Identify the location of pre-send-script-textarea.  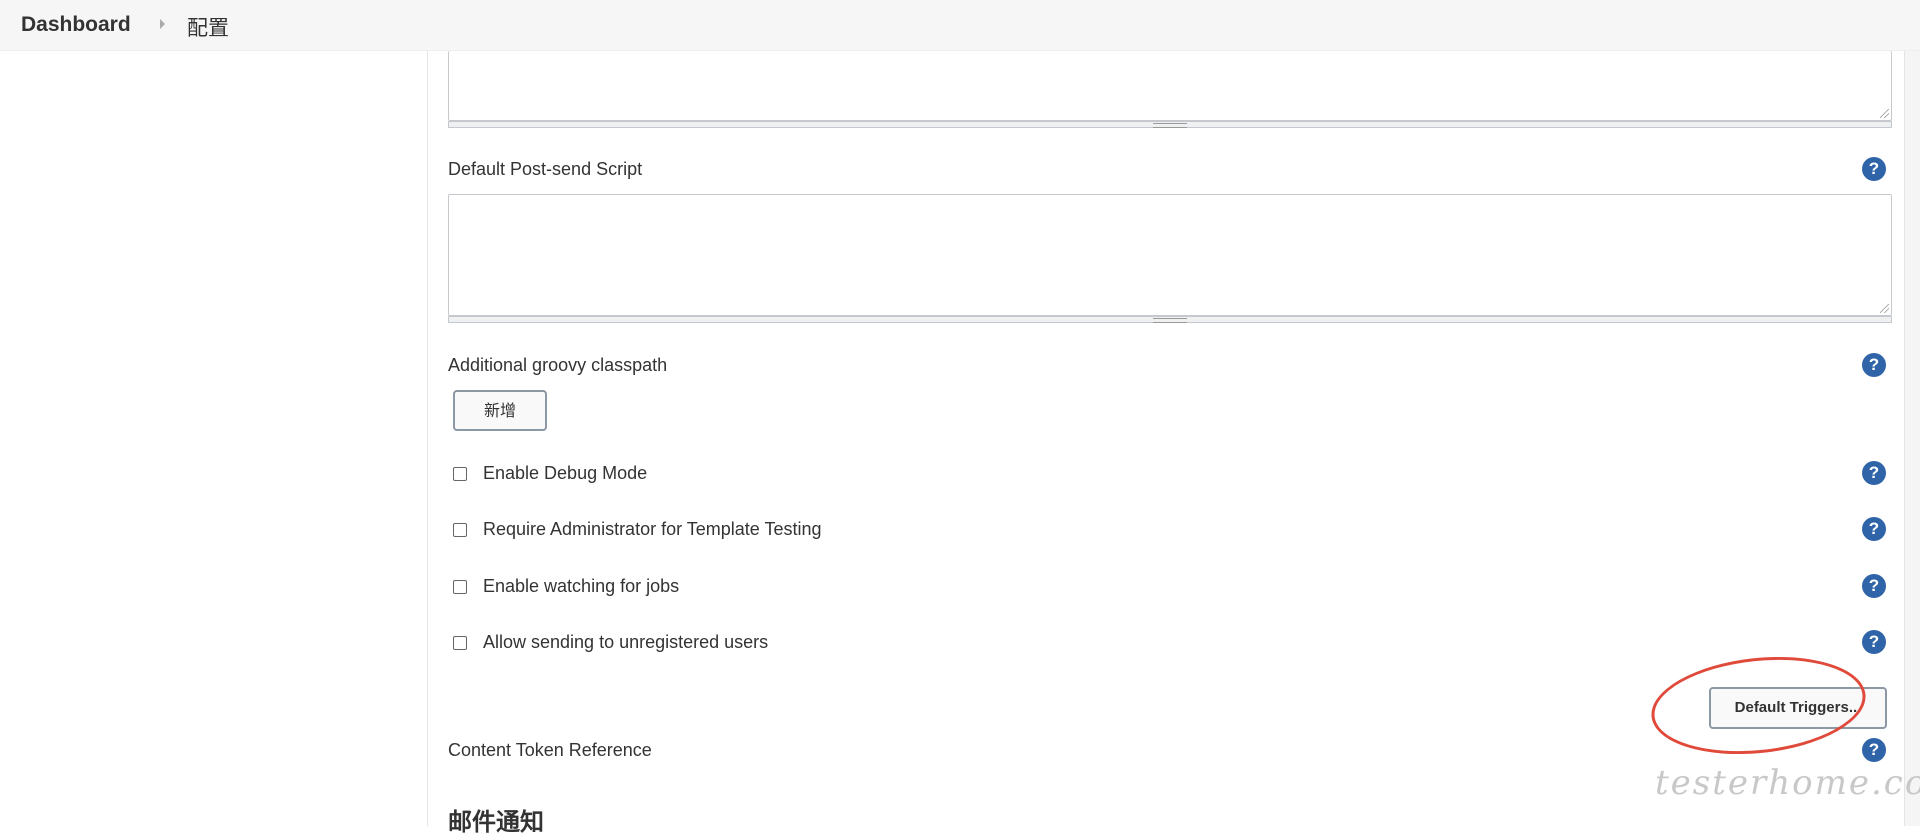
(1170, 86).